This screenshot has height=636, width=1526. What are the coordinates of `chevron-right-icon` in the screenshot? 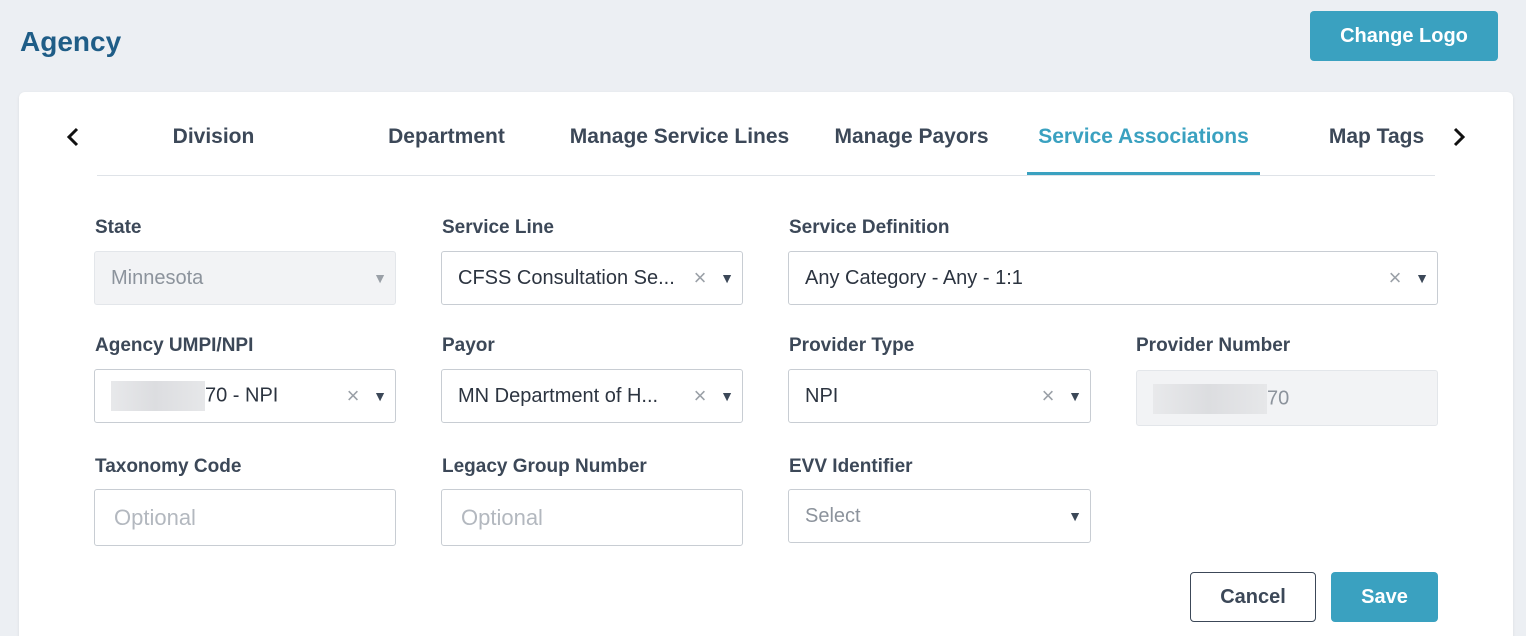 It's located at (1459, 137).